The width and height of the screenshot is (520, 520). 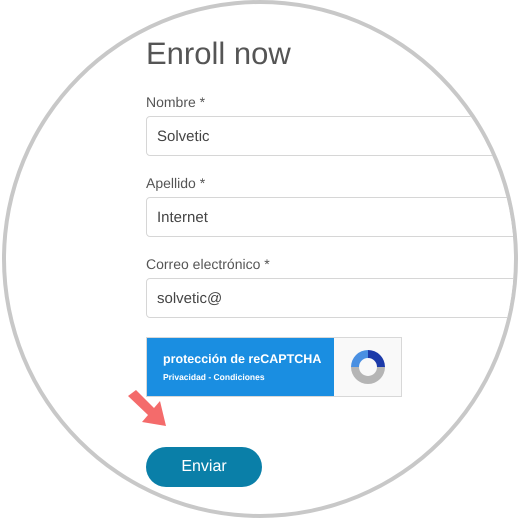 I want to click on recaptcha-title: protección de reCAPTCHA, so click(x=242, y=359).